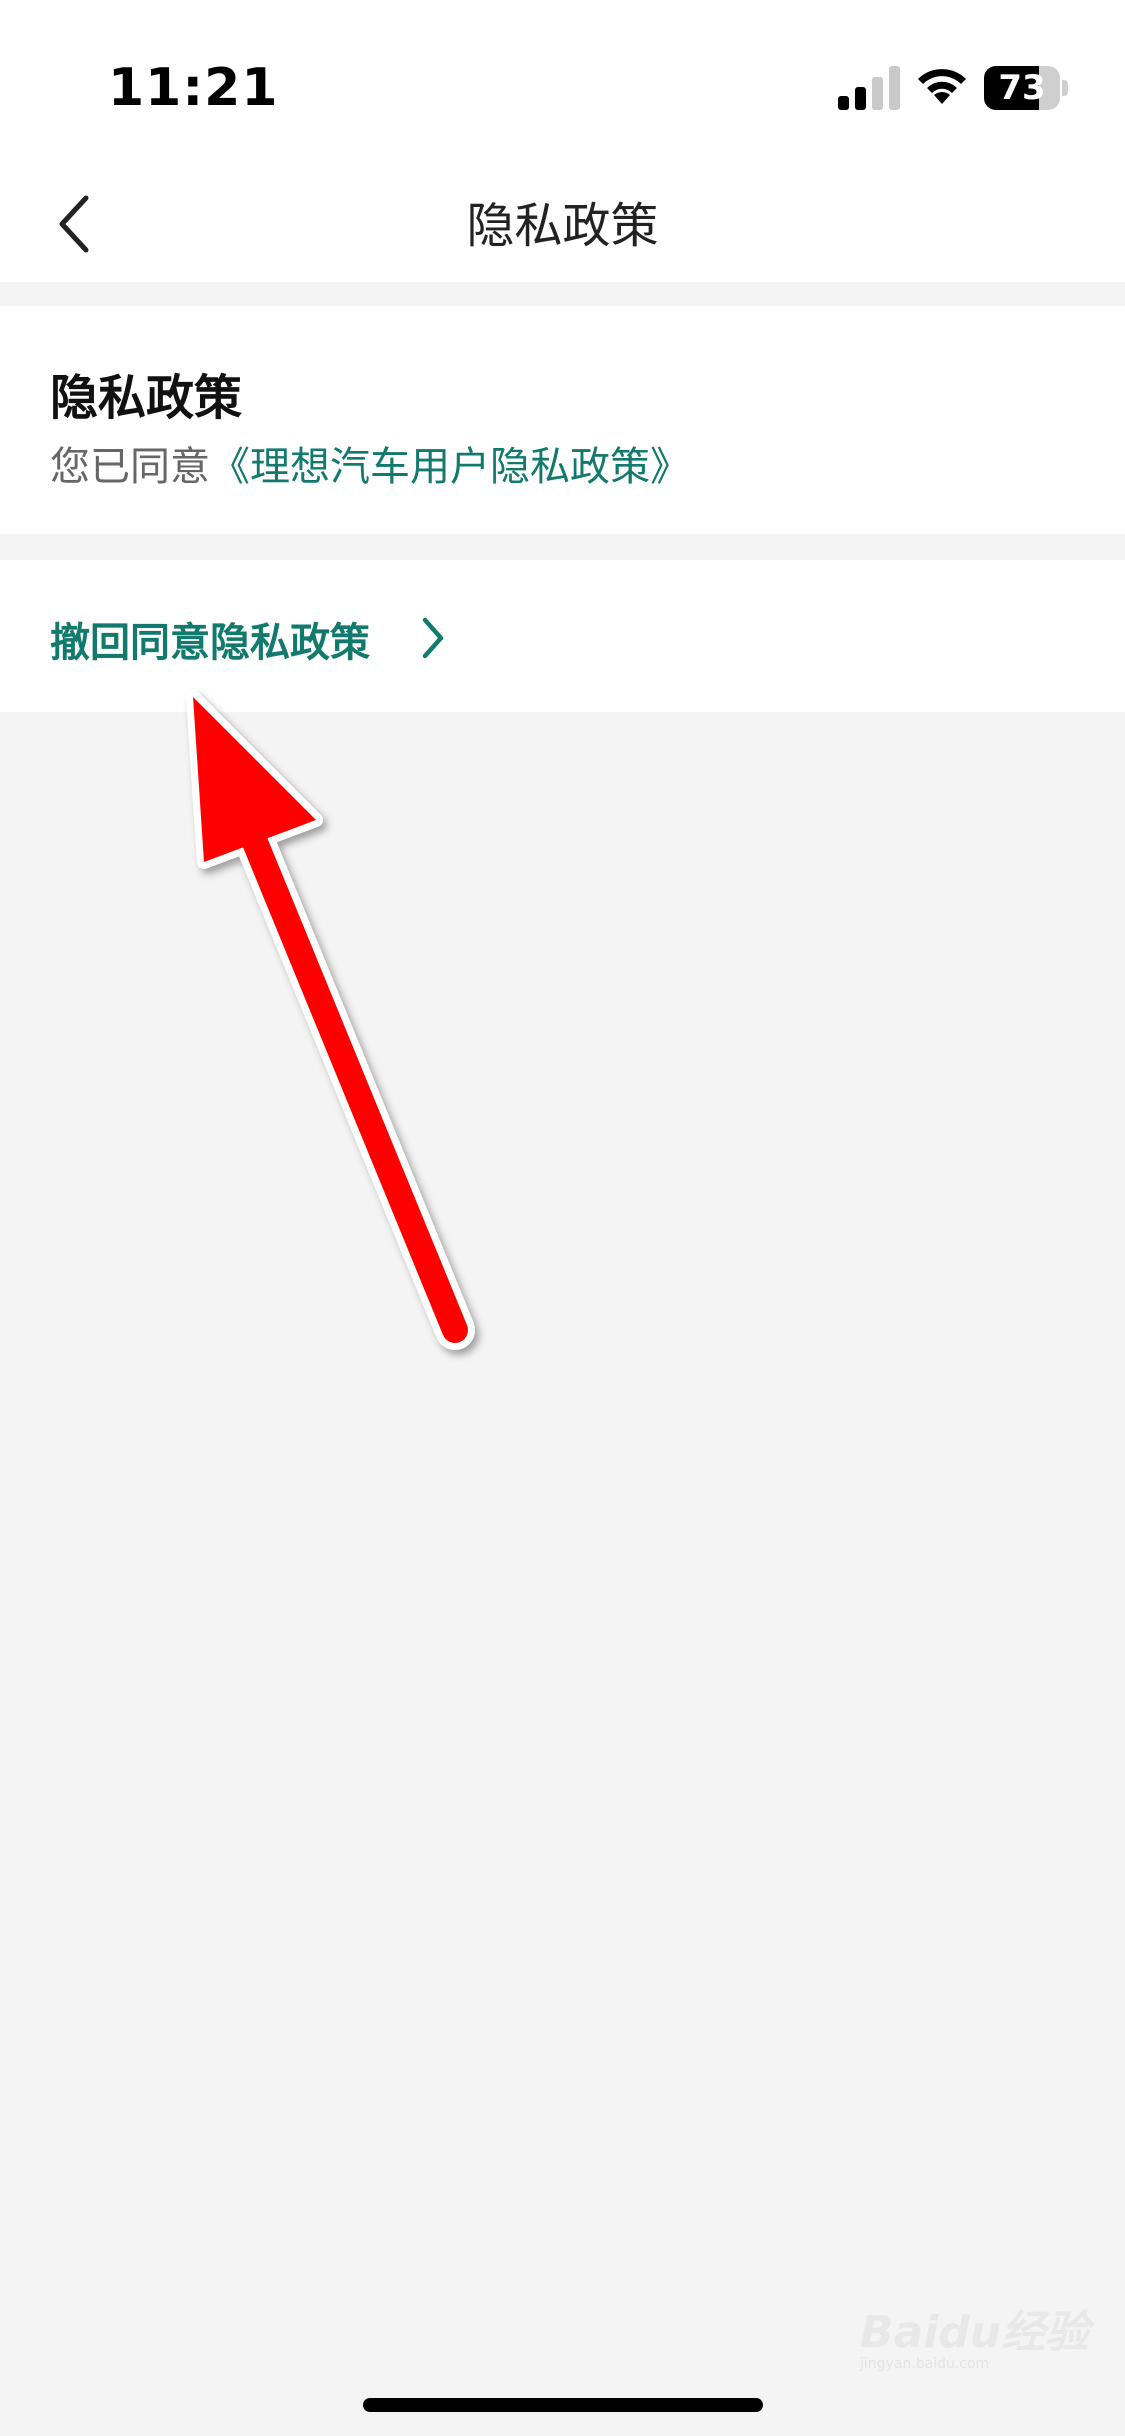 The height and width of the screenshot is (2436, 1125). What do you see at coordinates (210, 643) in the screenshot?
I see `revoke-consent-label: 撤回同意隐私政策` at bounding box center [210, 643].